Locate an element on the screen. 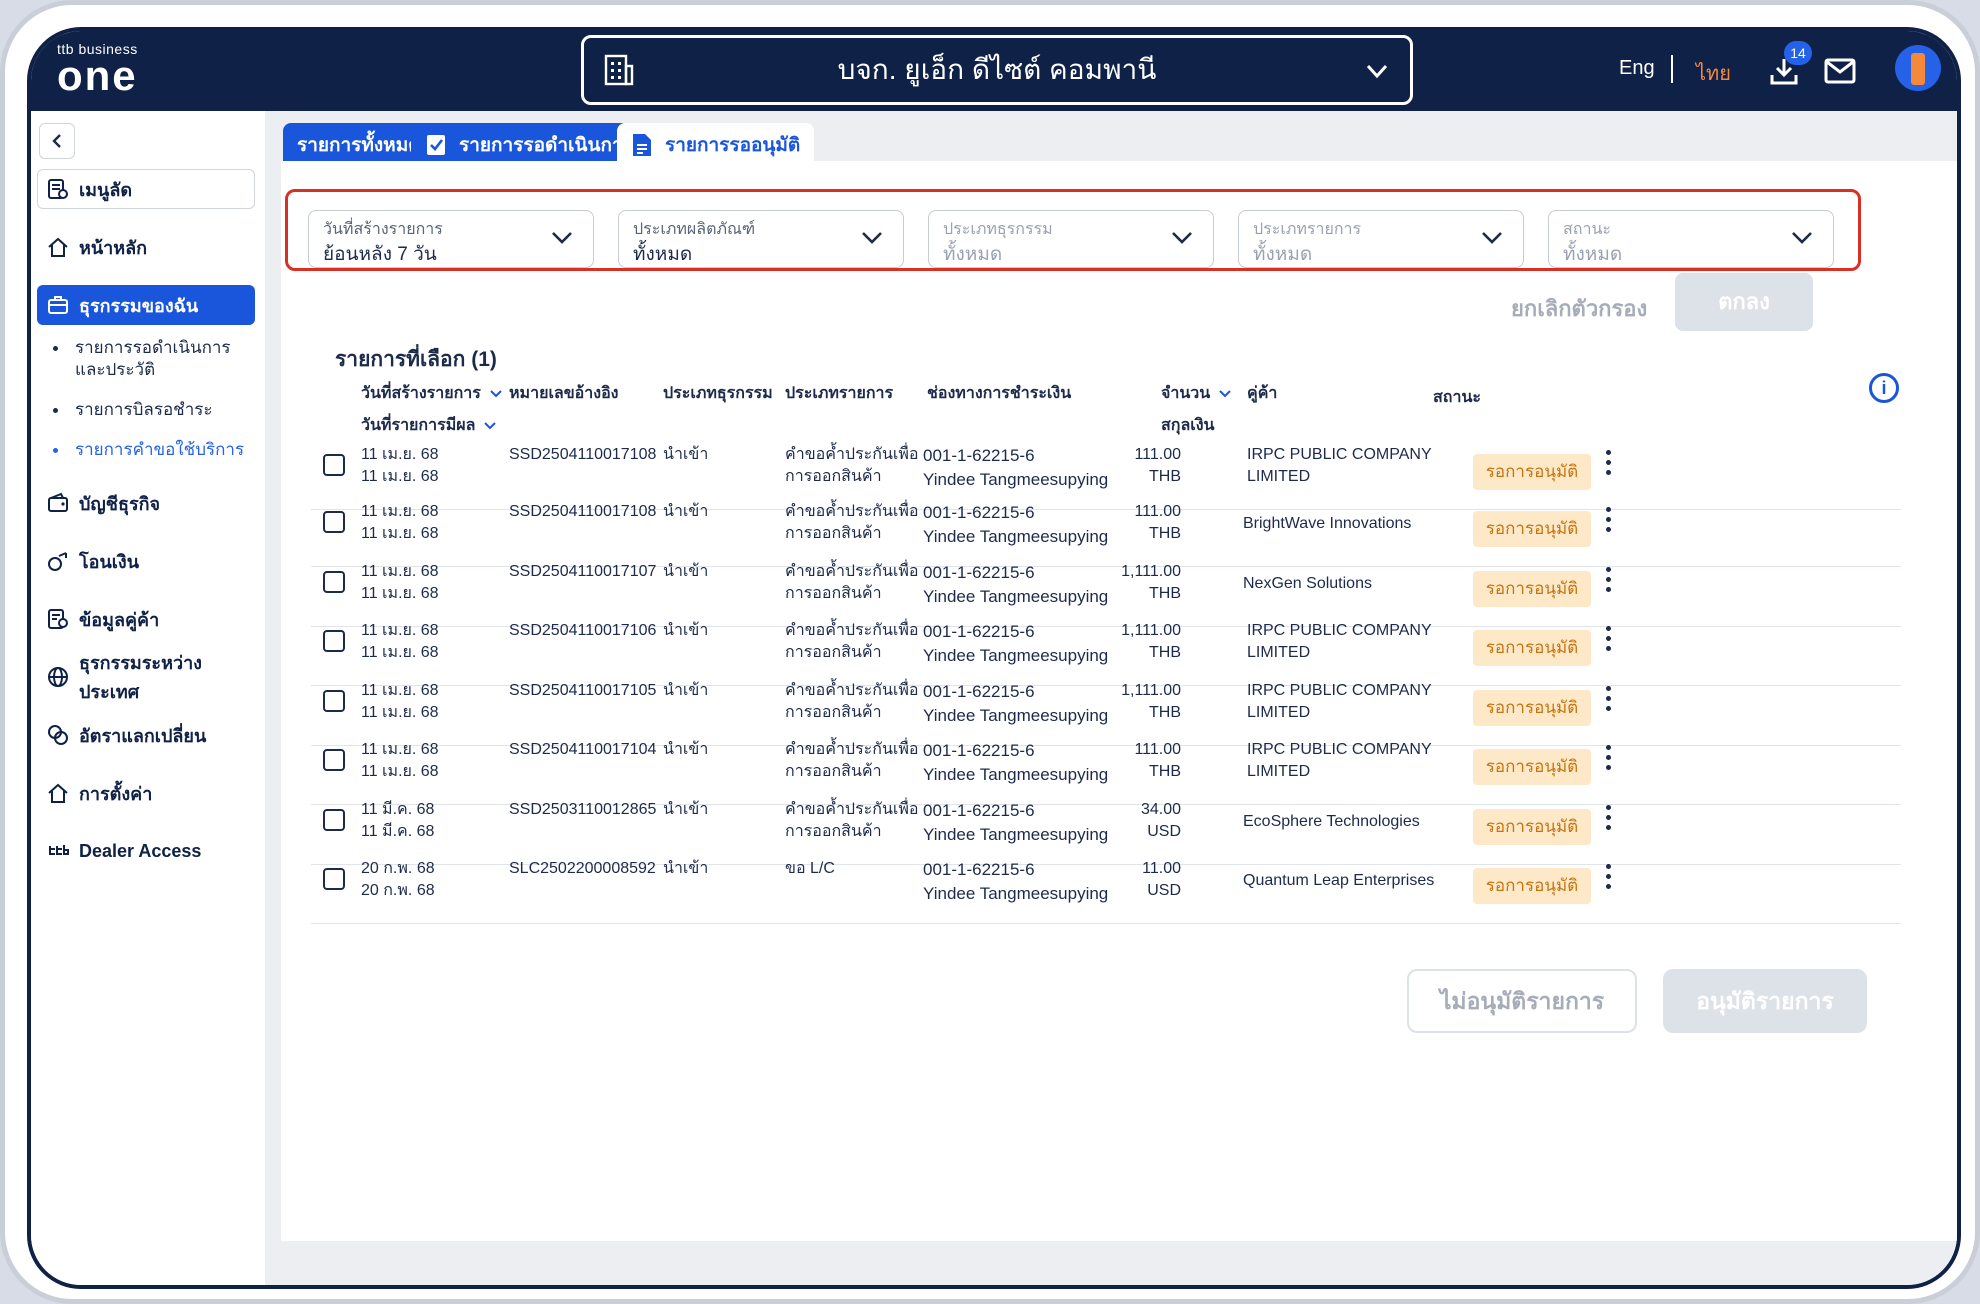 The width and height of the screenshot is (1980, 1304). sidebar-item-label: บัญชีธุรกิจ is located at coordinates (120, 503).